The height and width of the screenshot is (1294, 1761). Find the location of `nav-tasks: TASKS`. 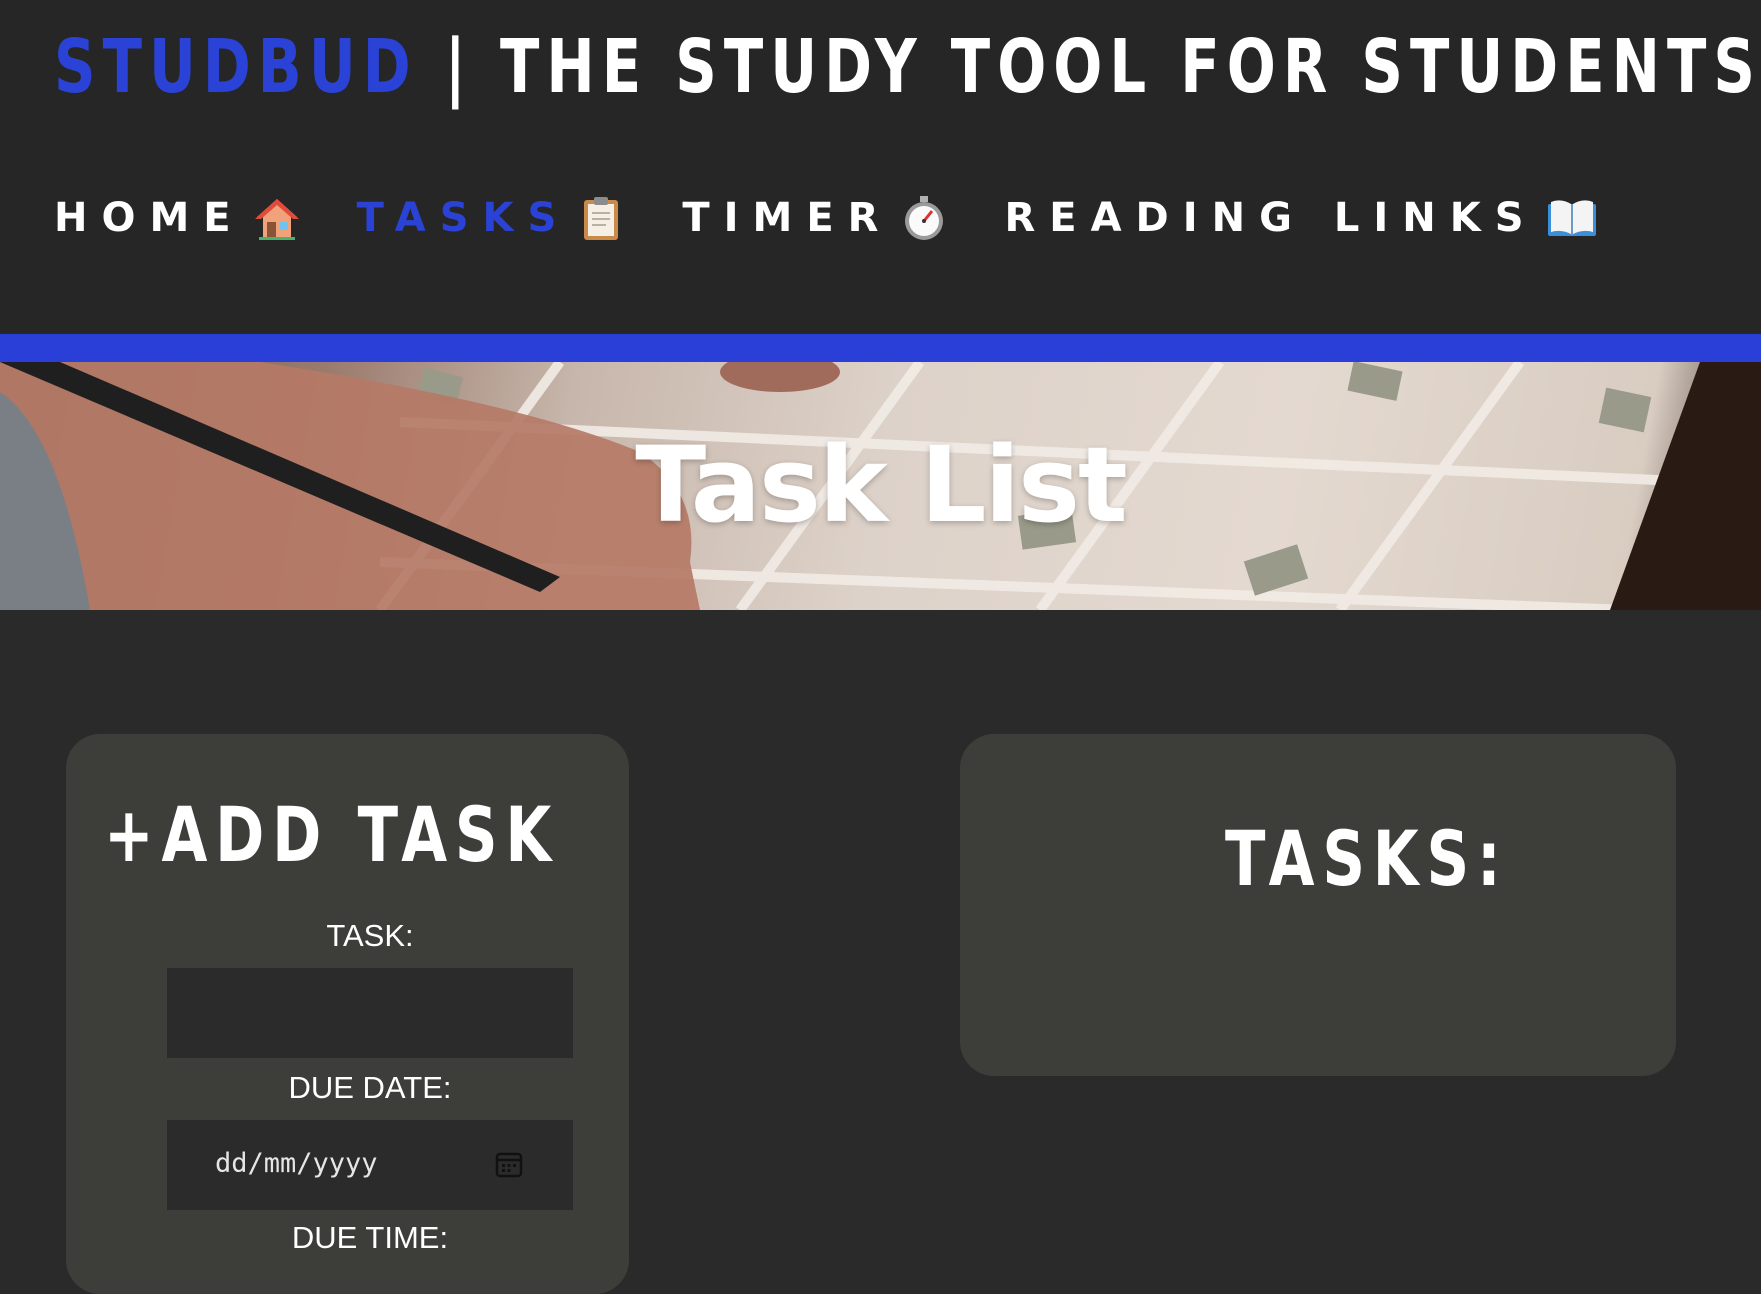

nav-tasks: TASKS is located at coordinates (492, 218).